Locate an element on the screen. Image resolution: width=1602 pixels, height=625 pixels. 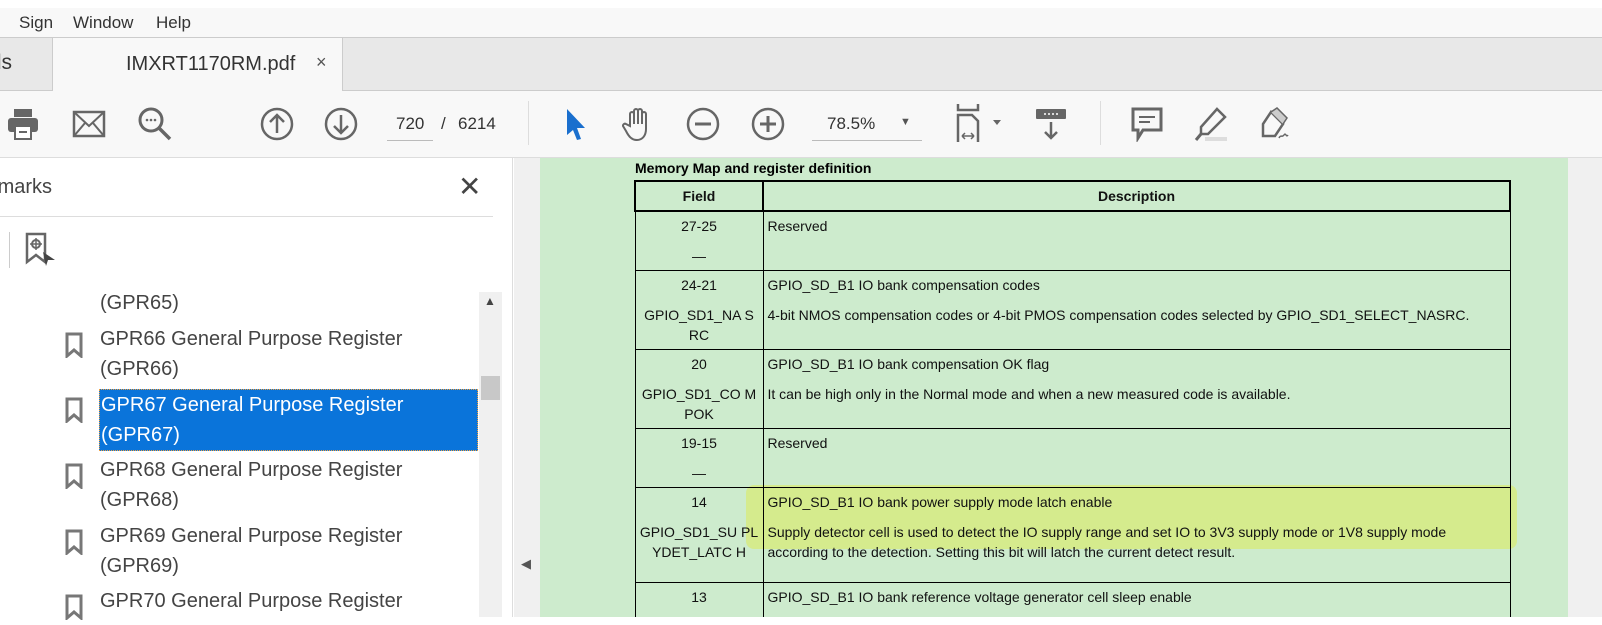
sign-icon is located at coordinates (1275, 124).